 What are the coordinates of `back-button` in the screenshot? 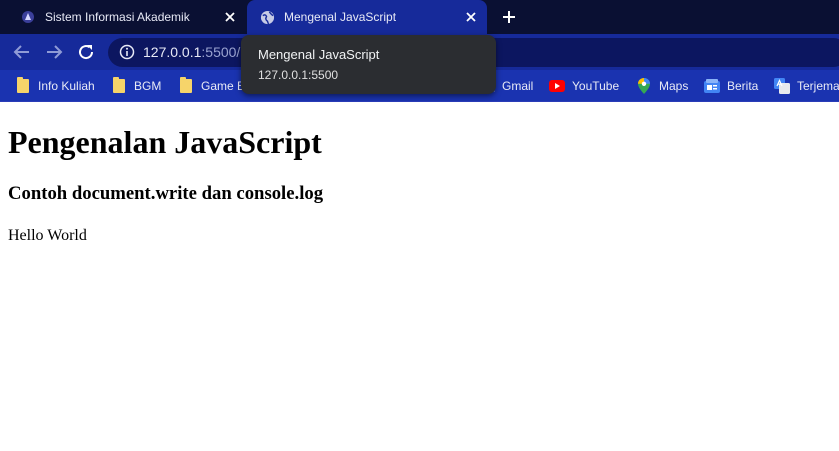 It's located at (22, 52).